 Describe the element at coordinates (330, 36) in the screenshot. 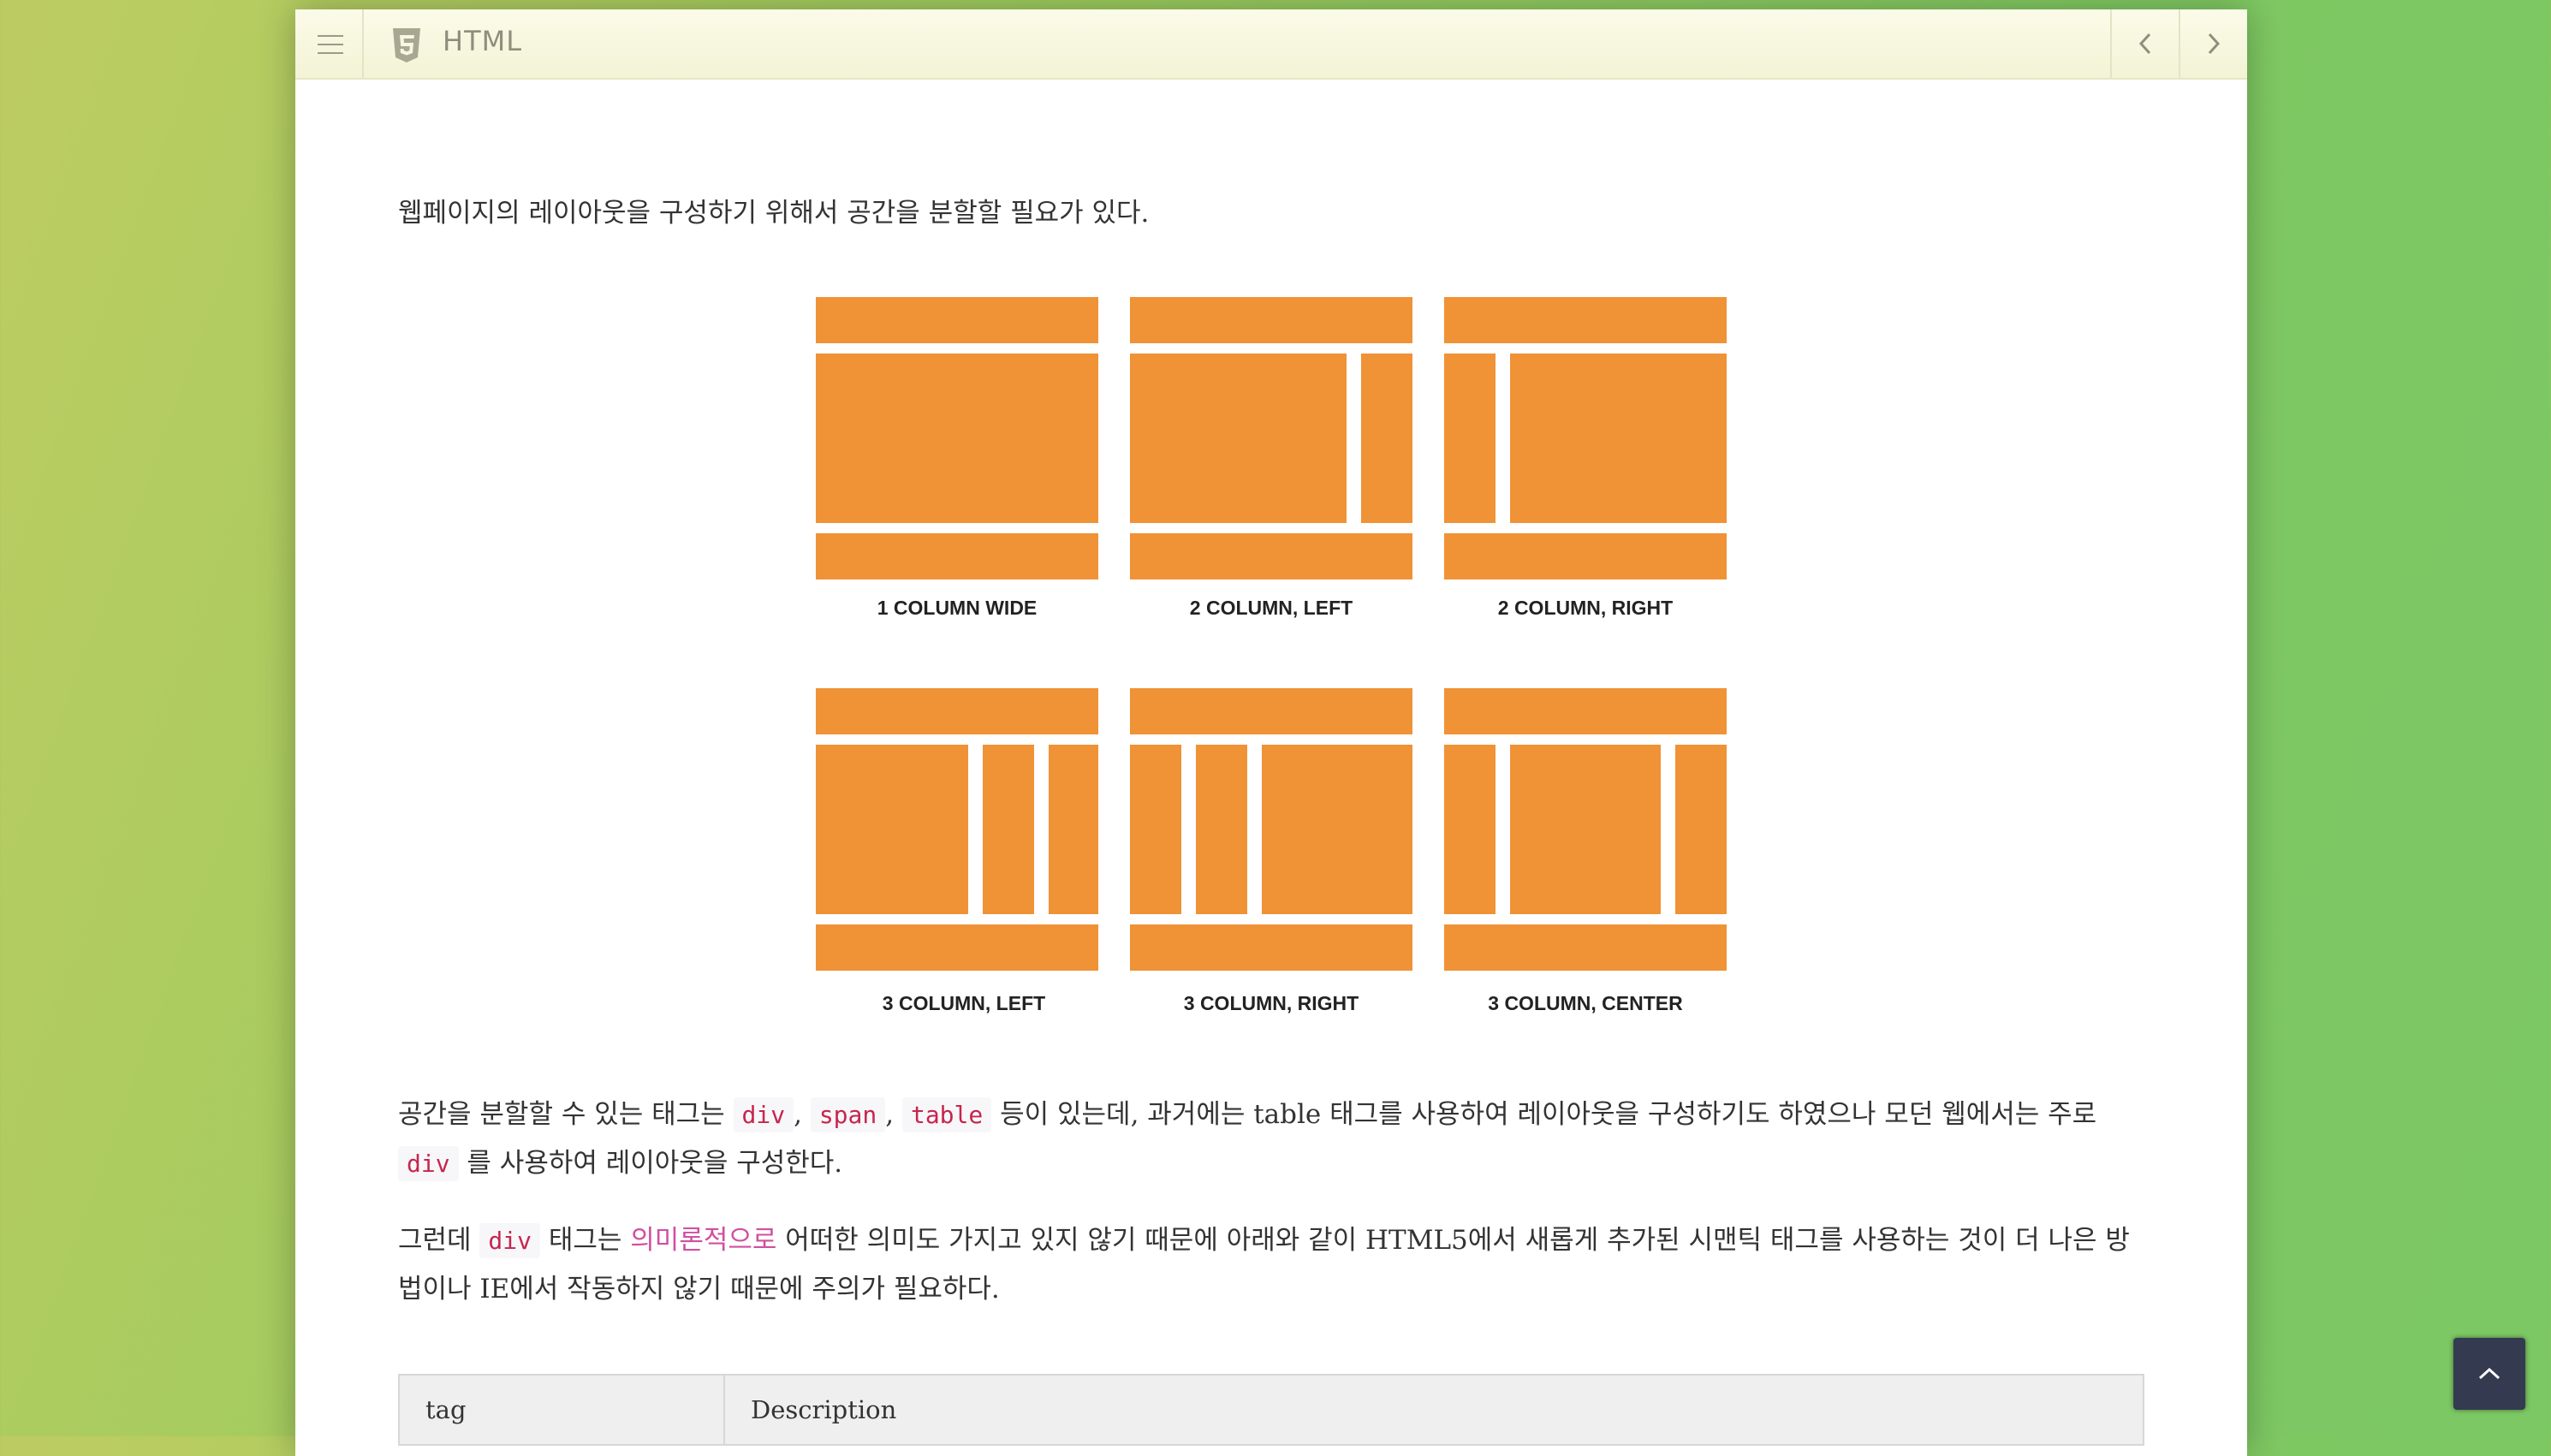

I see `menu-icon` at that location.